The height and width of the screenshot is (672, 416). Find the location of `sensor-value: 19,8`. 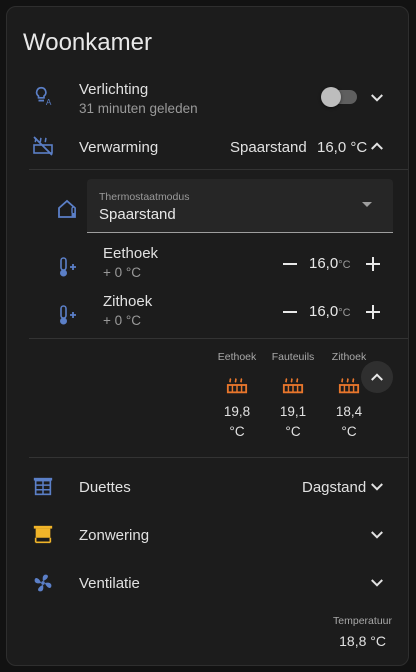

sensor-value: 19,8 is located at coordinates (237, 411).